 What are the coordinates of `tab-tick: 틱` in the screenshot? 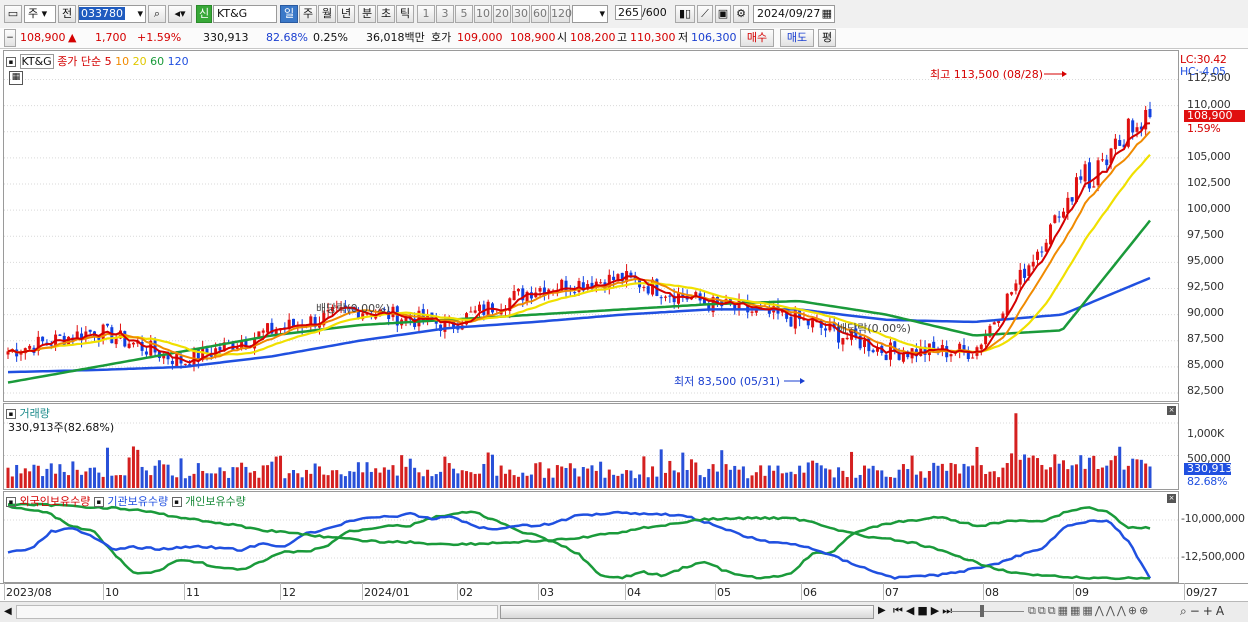 It's located at (405, 14).